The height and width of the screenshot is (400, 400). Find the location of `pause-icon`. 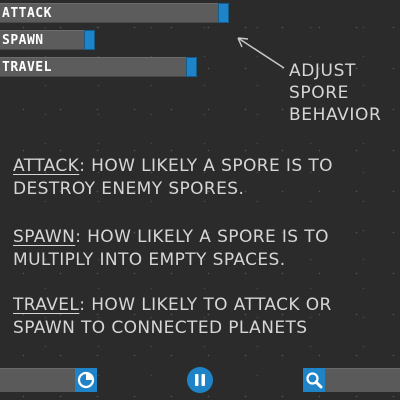

pause-icon is located at coordinates (200, 380).